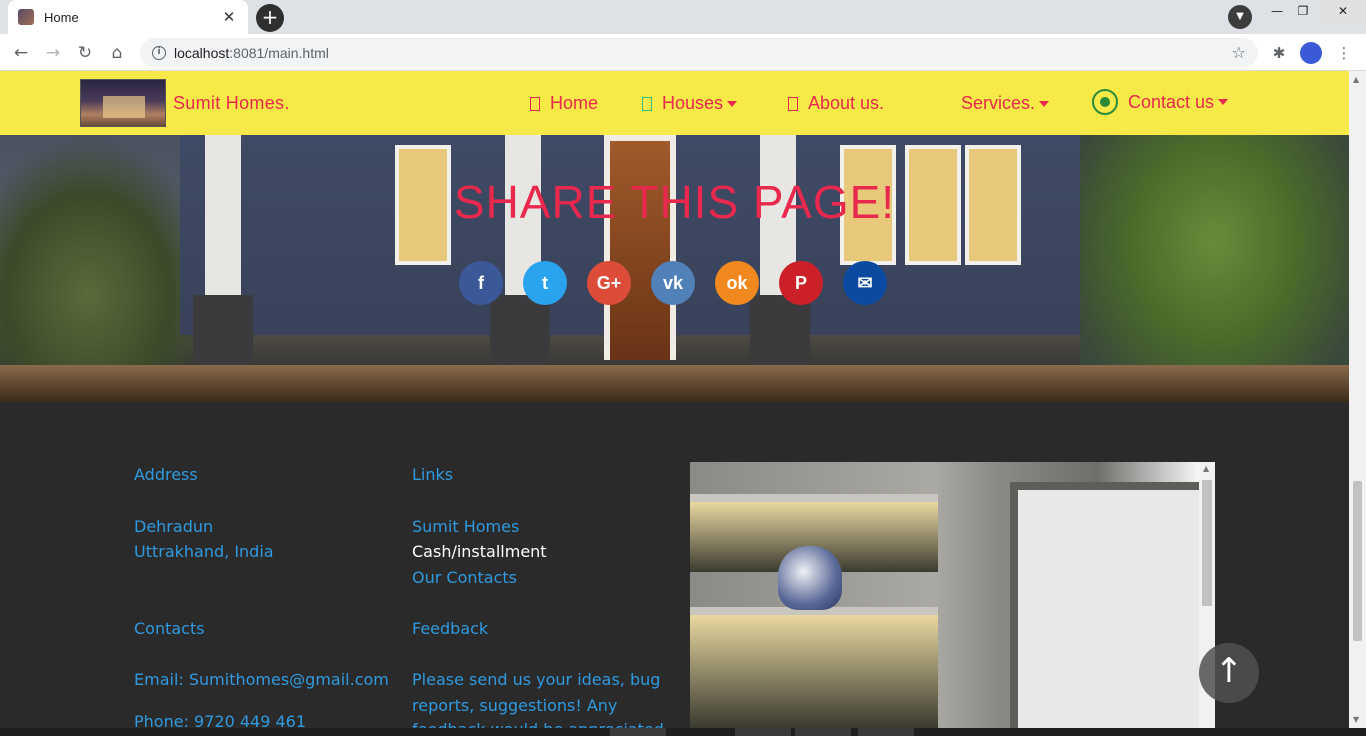 This screenshot has height=736, width=1366. What do you see at coordinates (801, 283) in the screenshot?
I see `pinterest-share-button: P` at bounding box center [801, 283].